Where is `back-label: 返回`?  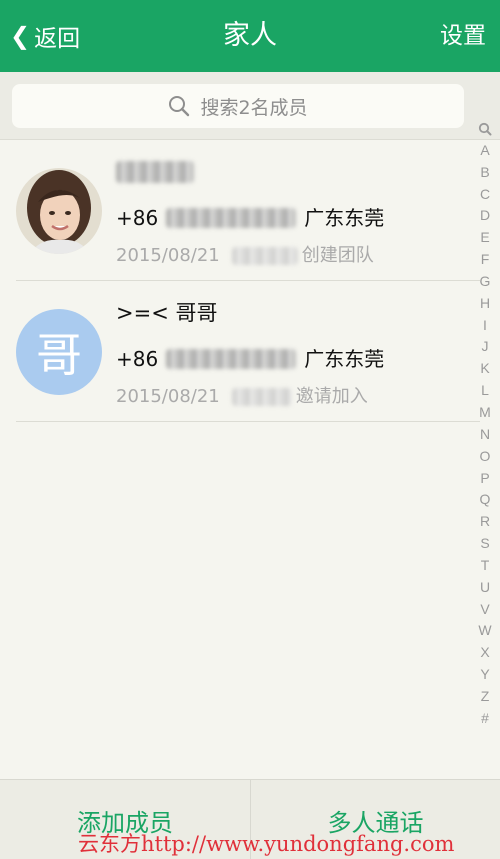 back-label: 返回 is located at coordinates (57, 39).